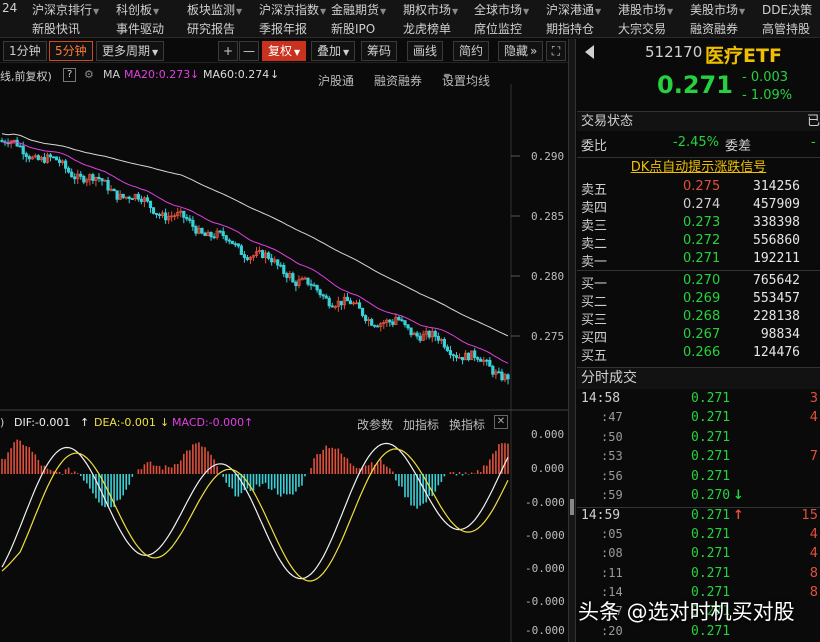 The width and height of the screenshot is (820, 642). I want to click on orderbook-row: 买五 0.266 124476, so click(698, 354).